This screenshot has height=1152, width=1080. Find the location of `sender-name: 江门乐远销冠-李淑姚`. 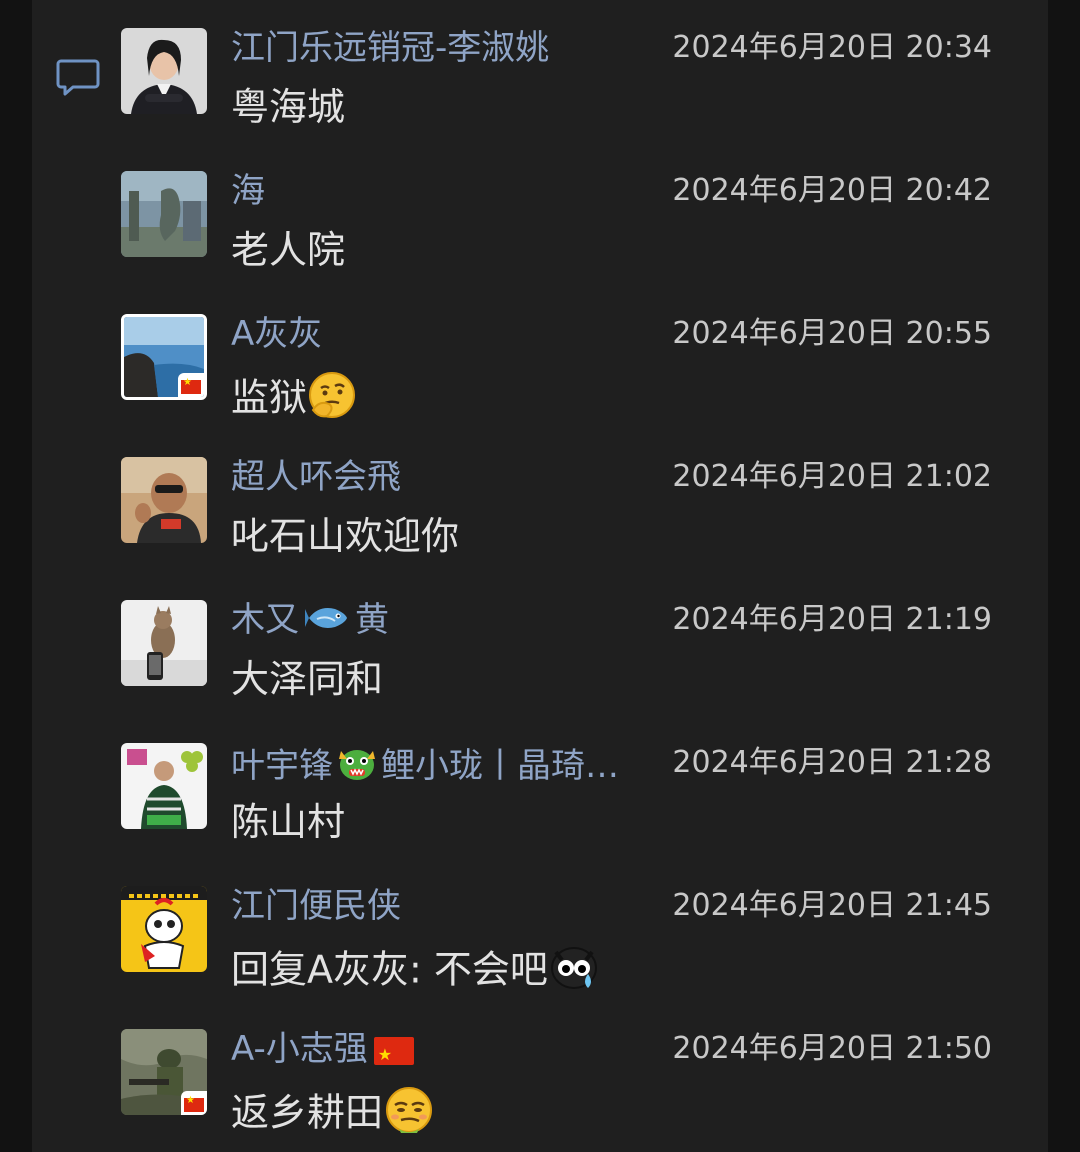

sender-name: 江门乐远销冠-李淑姚 is located at coordinates (431, 48).